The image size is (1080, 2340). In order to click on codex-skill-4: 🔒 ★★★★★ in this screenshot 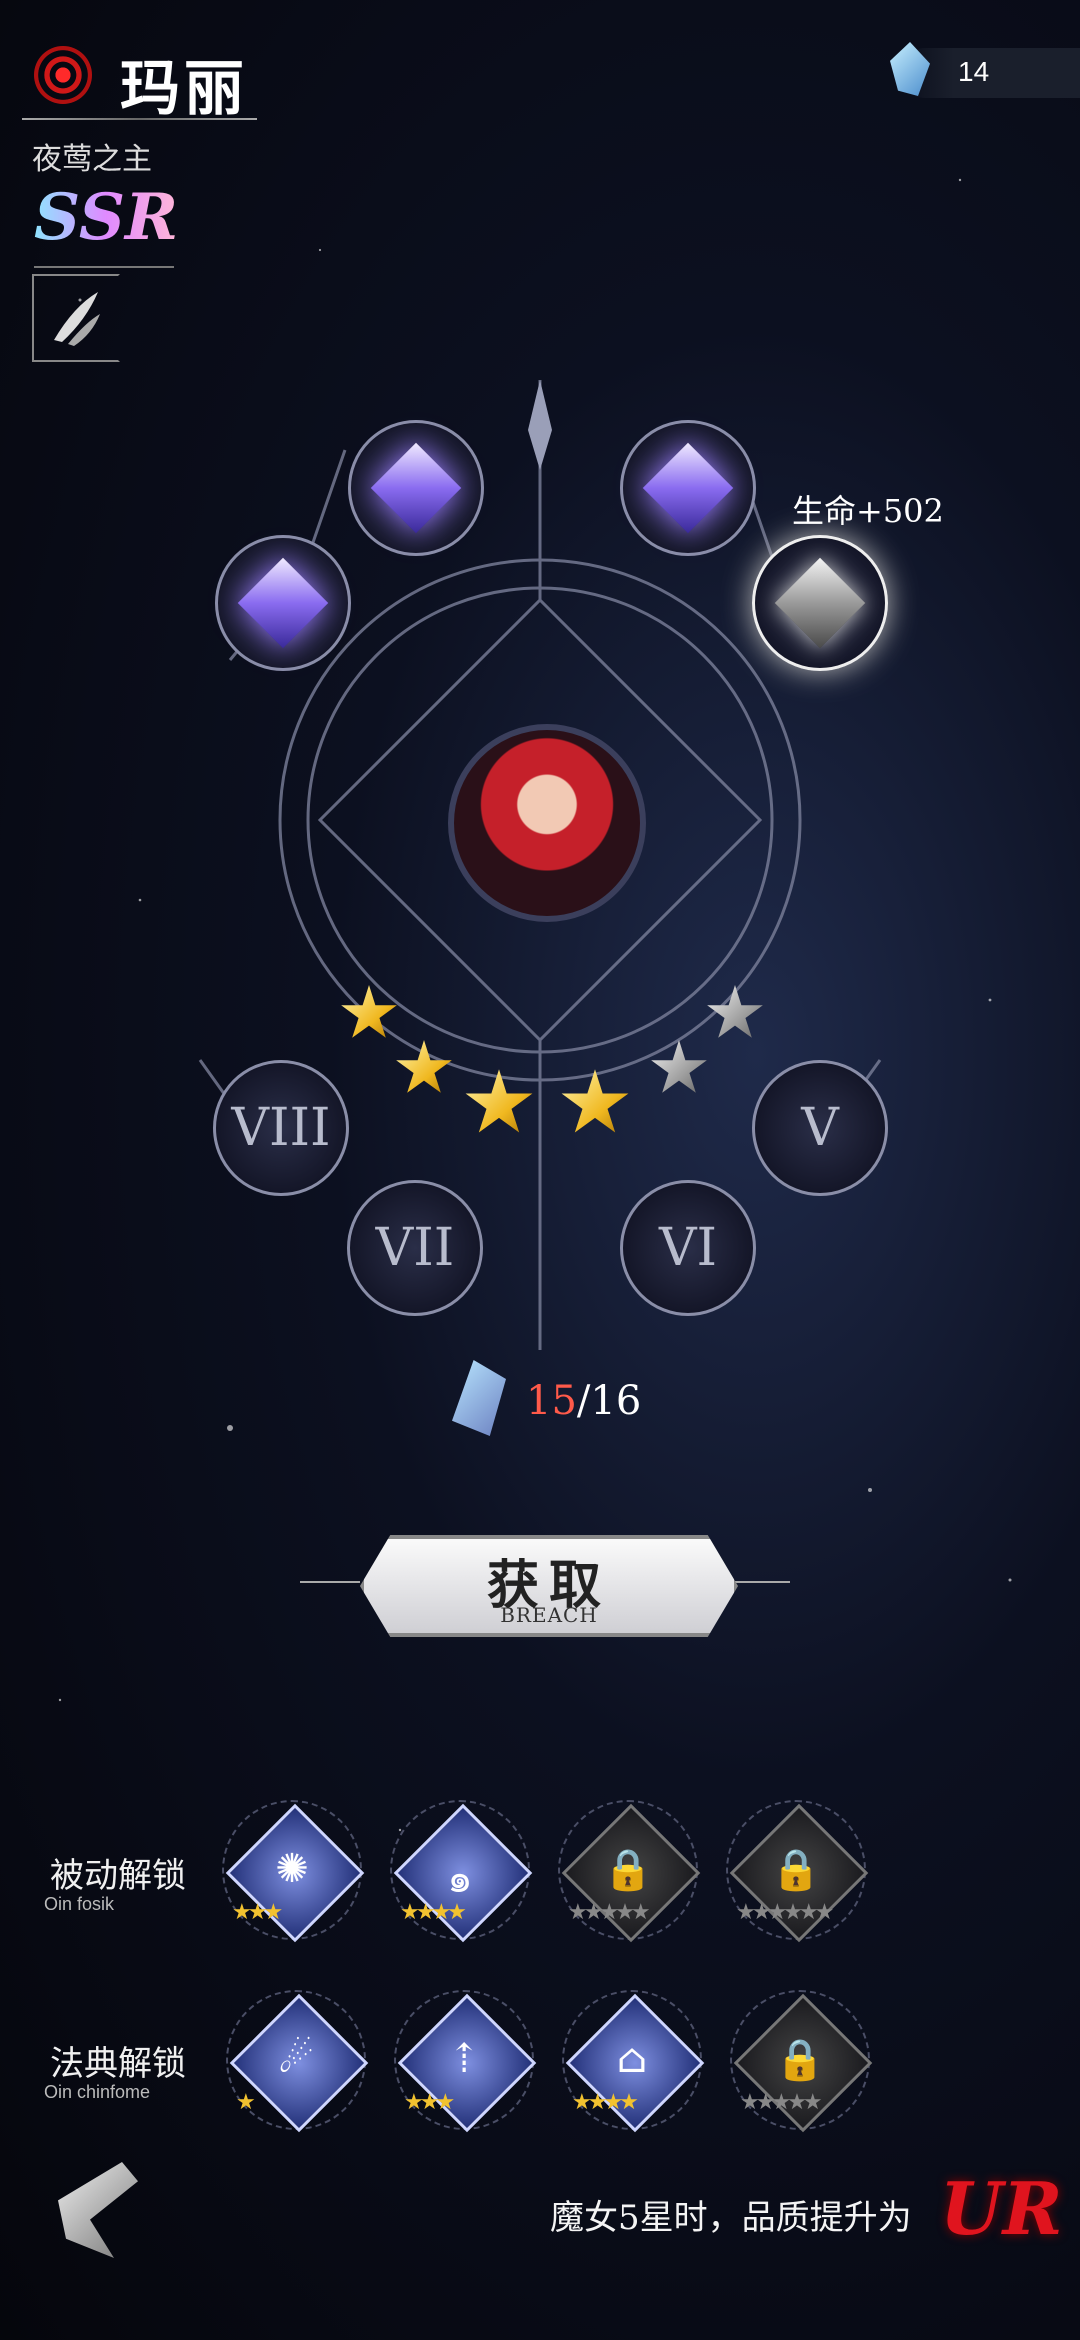, I will do `click(801, 2061)`.